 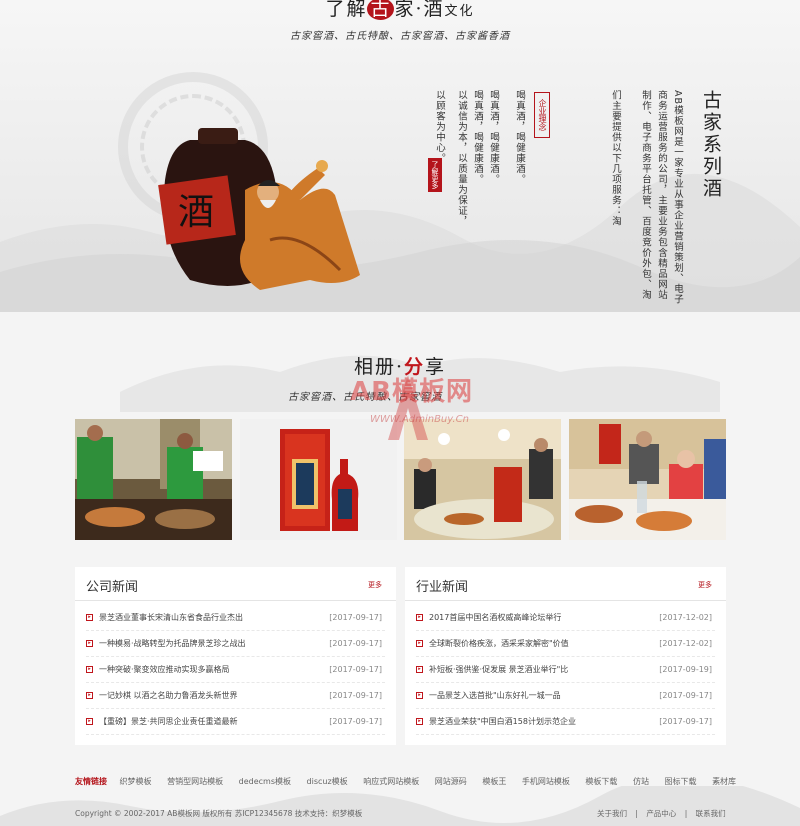 I want to click on friend-link: 织梦模板, so click(x=136, y=781).